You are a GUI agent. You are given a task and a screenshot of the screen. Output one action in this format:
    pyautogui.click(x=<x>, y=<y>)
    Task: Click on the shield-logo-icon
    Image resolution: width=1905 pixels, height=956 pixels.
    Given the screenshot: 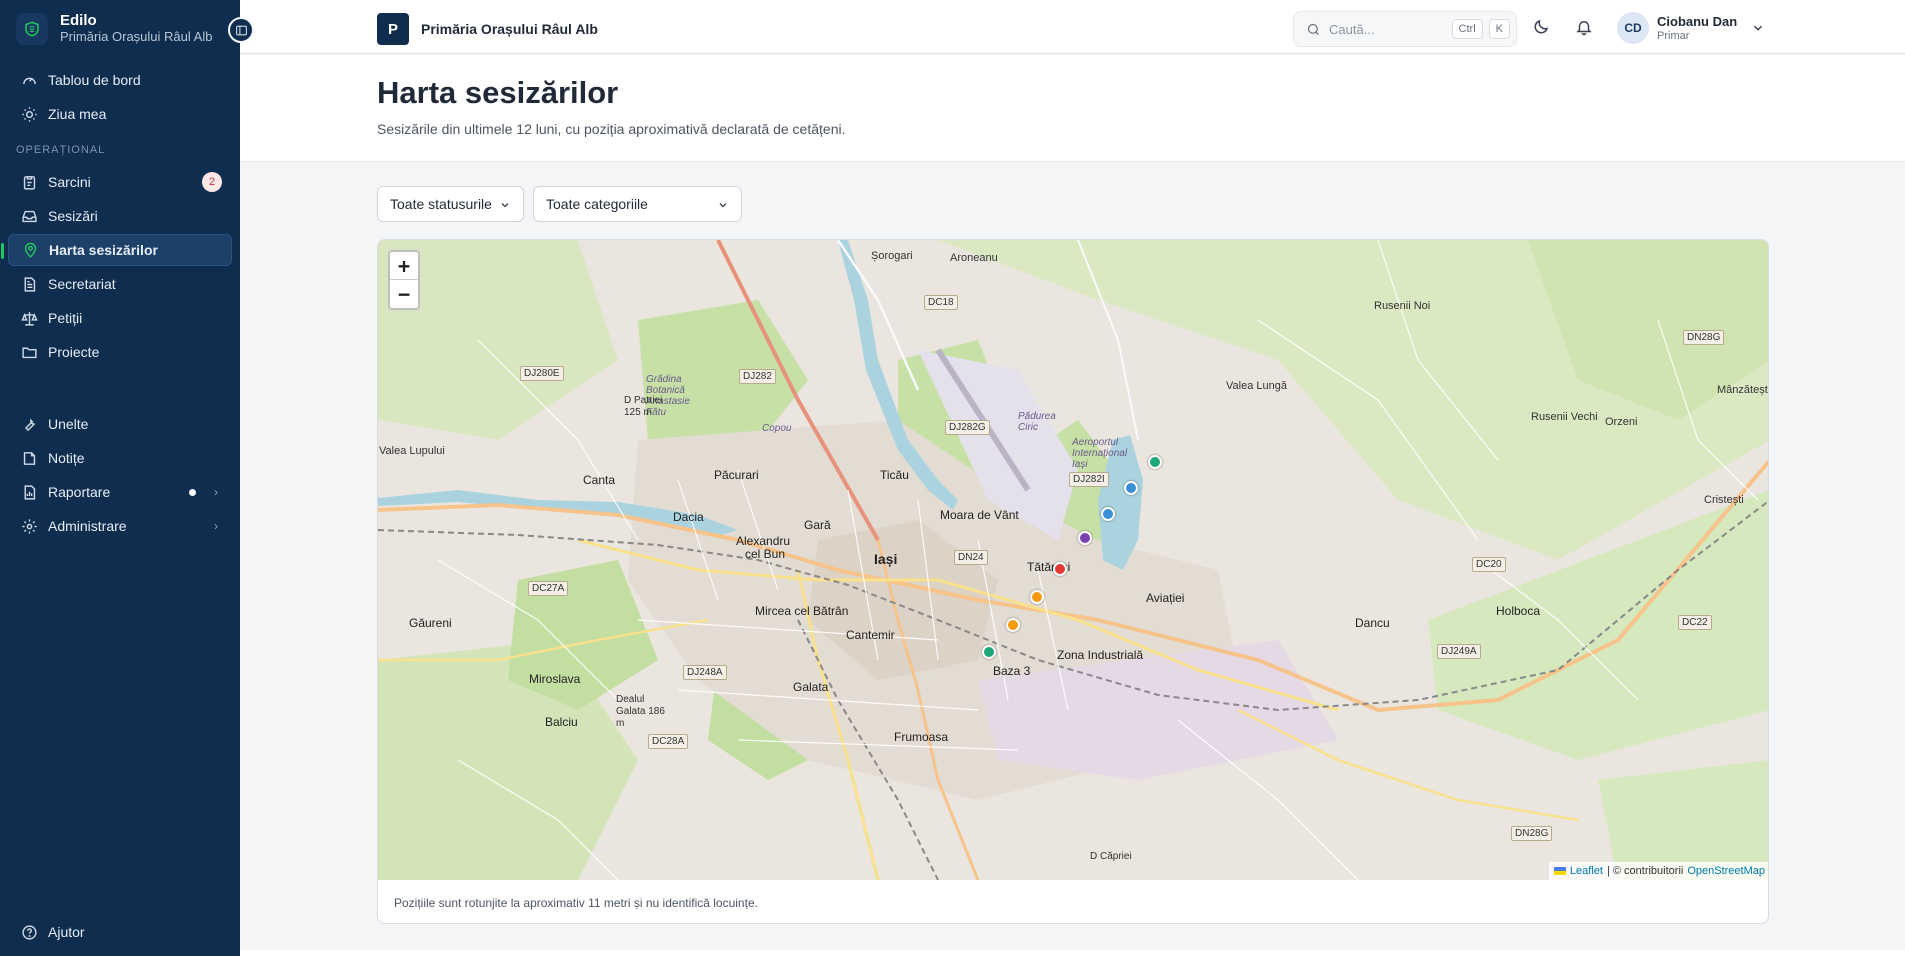 What is the action you would take?
    pyautogui.click(x=32, y=28)
    